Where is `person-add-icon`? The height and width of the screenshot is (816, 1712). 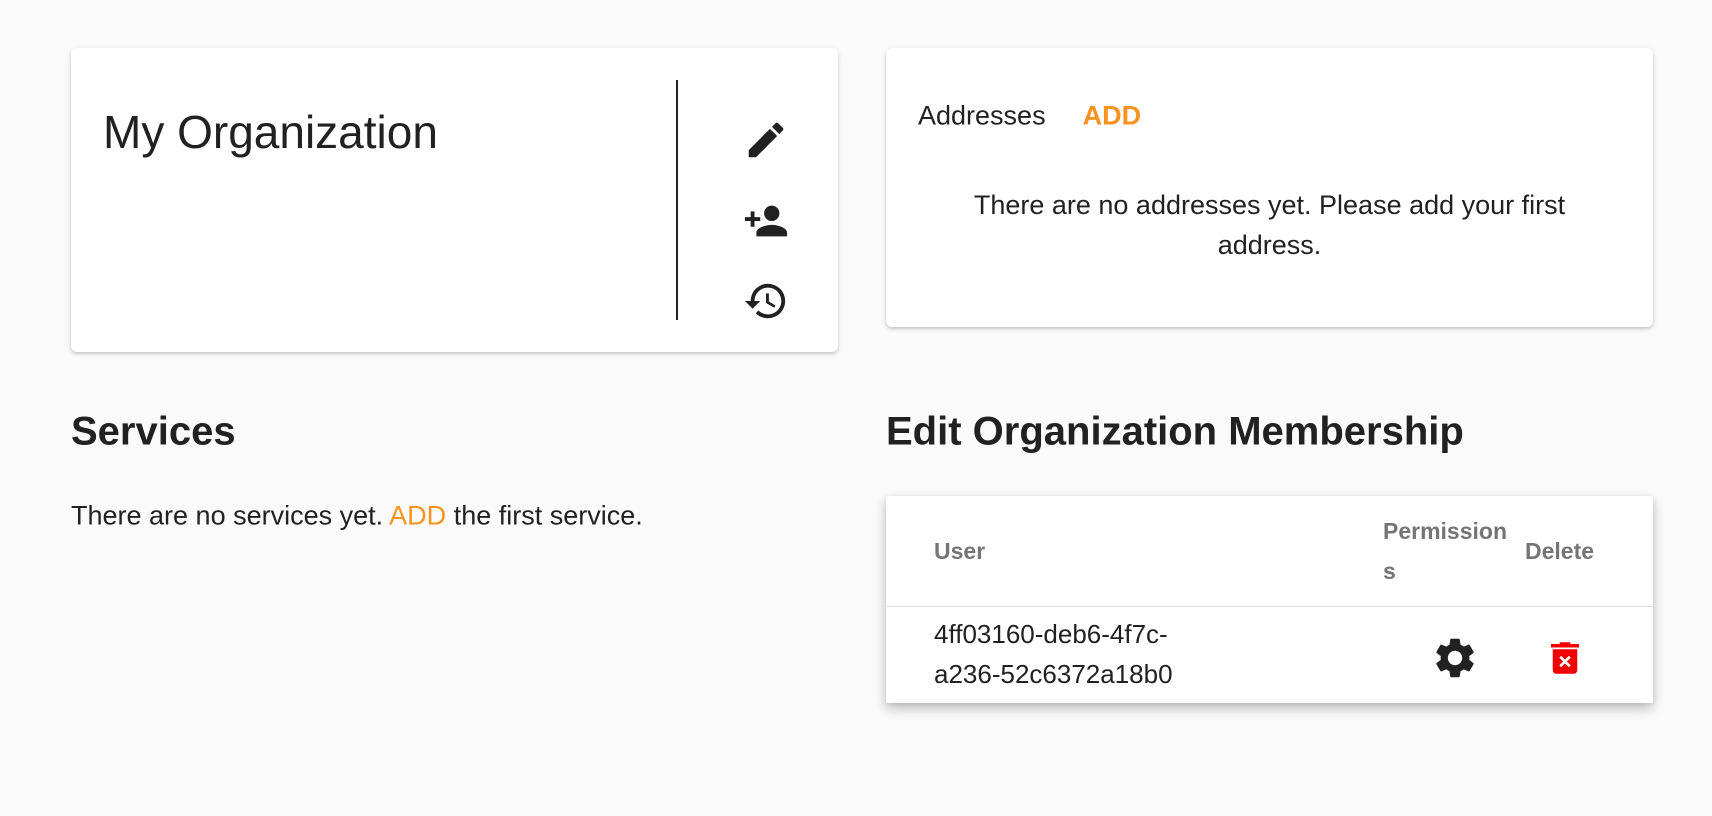 person-add-icon is located at coordinates (766, 221).